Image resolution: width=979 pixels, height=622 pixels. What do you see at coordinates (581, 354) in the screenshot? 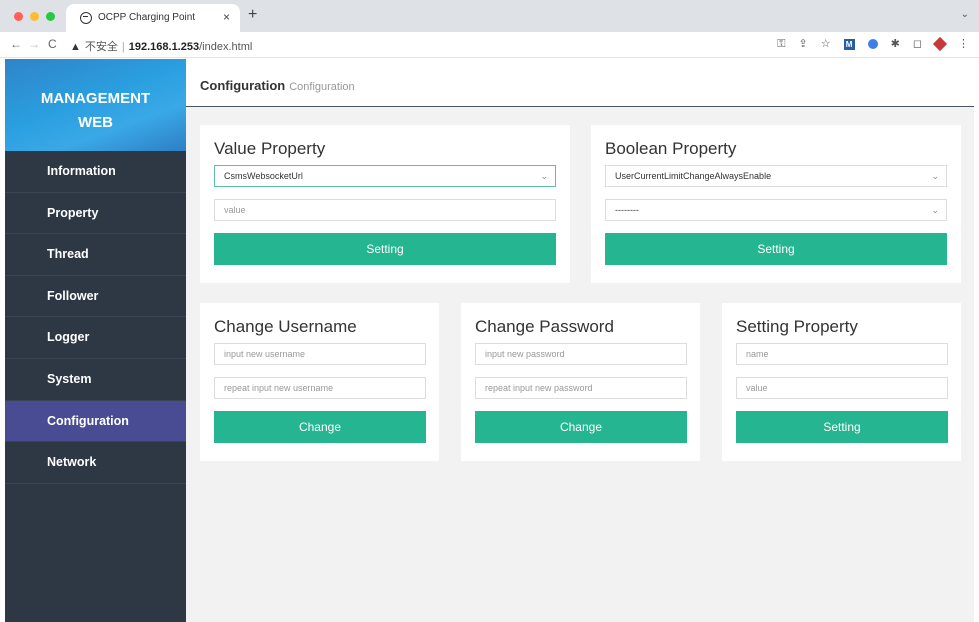
I see `new-password-input: input new password` at bounding box center [581, 354].